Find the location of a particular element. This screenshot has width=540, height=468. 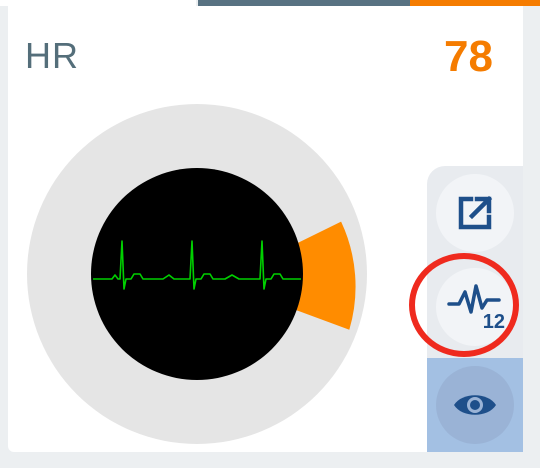

ecg-12-lead-button: 12 is located at coordinates (475, 307).